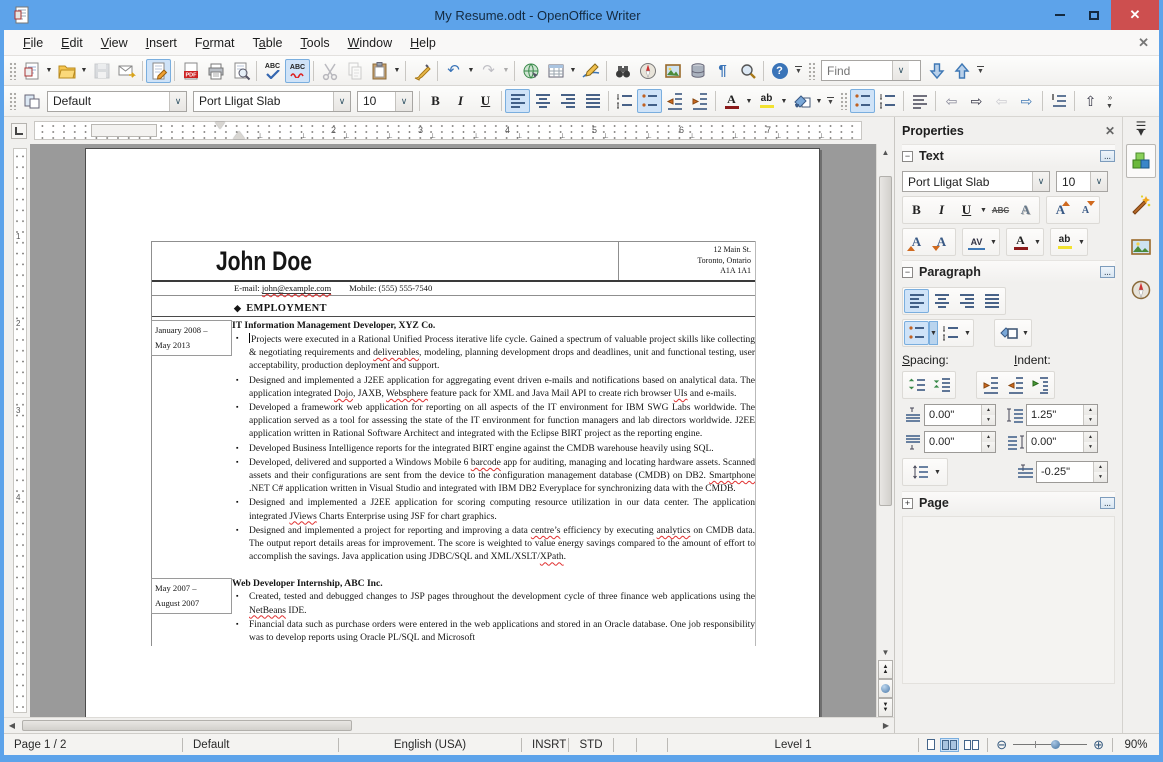 The image size is (1163, 762). Describe the element at coordinates (1060, 15) in the screenshot. I see `minimize-button` at that location.